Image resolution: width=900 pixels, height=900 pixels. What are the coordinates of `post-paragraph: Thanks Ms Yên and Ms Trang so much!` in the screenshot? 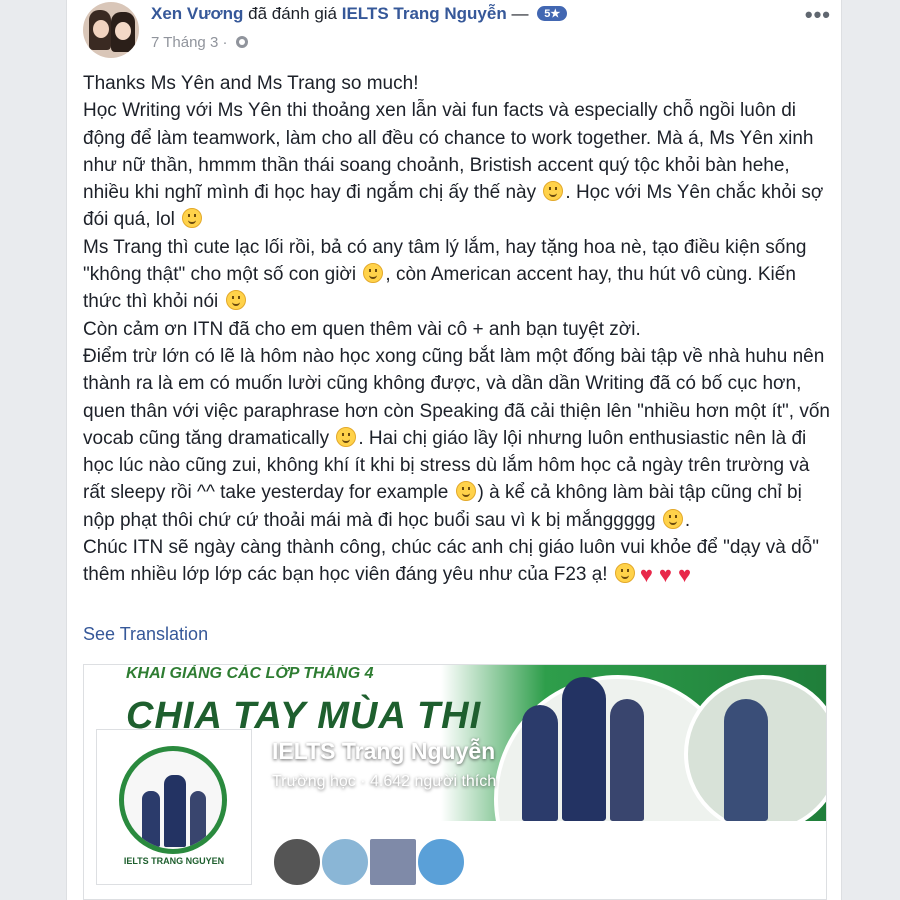 It's located at (459, 83).